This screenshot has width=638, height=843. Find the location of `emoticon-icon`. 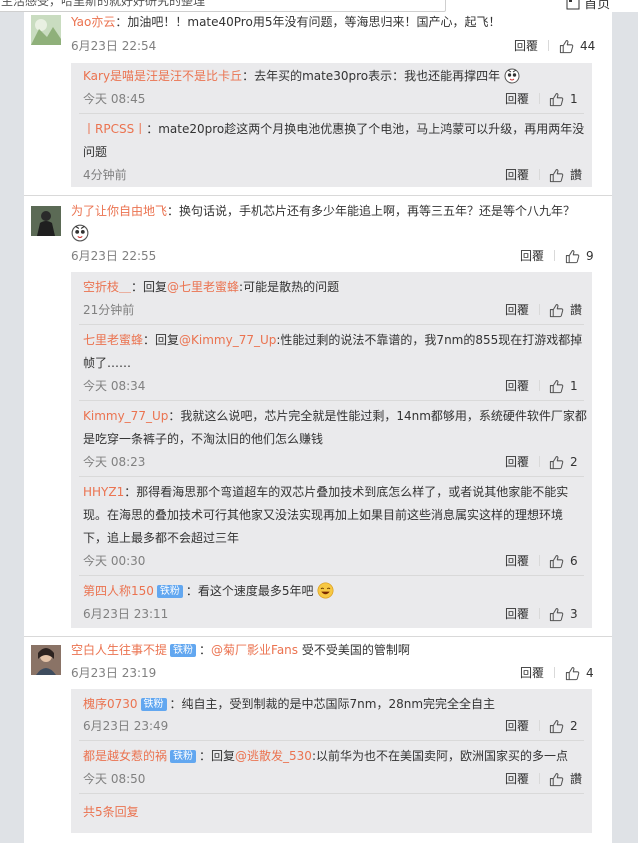

emoticon-icon is located at coordinates (80, 234).